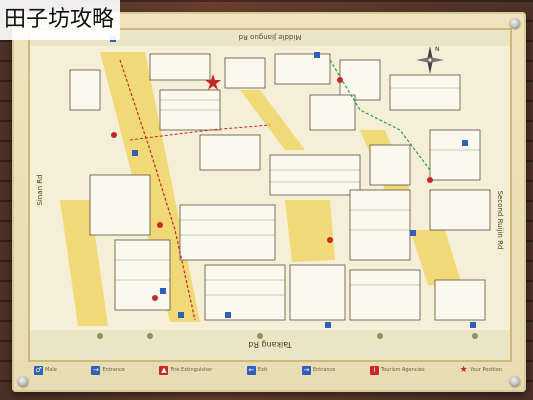 This screenshot has width=533, height=400. Describe the element at coordinates (270, 344) in the screenshot. I see `street-label-bottom: Taikang Rd` at that location.